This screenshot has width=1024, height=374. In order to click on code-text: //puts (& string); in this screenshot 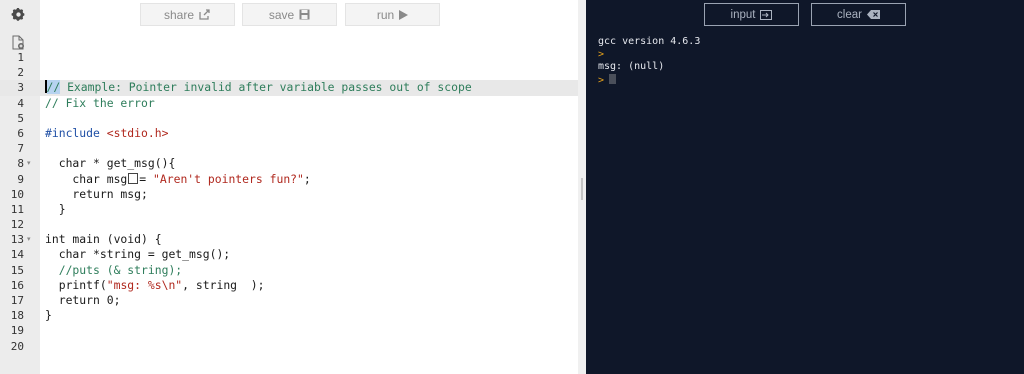, I will do `click(114, 269)`.